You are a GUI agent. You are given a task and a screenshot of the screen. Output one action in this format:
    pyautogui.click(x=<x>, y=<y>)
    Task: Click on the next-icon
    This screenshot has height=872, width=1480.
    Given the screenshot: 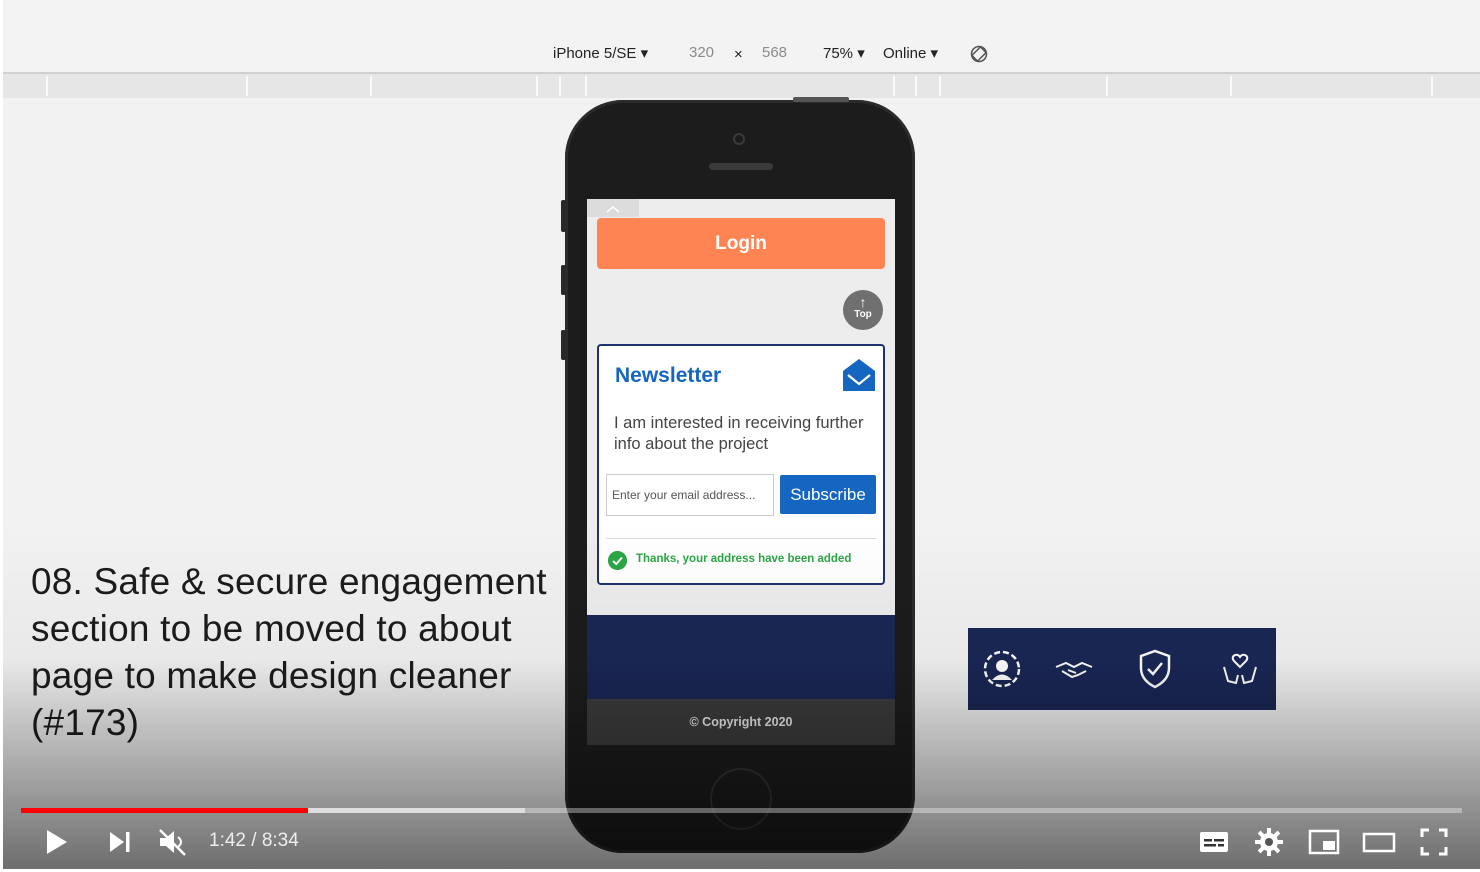 What is the action you would take?
    pyautogui.click(x=119, y=842)
    